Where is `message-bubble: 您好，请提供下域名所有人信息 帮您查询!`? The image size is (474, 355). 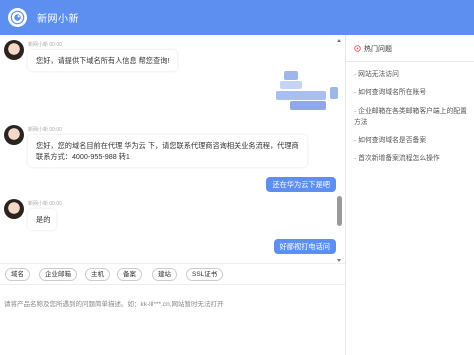
message-bubble: 您好，请提供下域名所有人信息 帮您查询! is located at coordinates (103, 60).